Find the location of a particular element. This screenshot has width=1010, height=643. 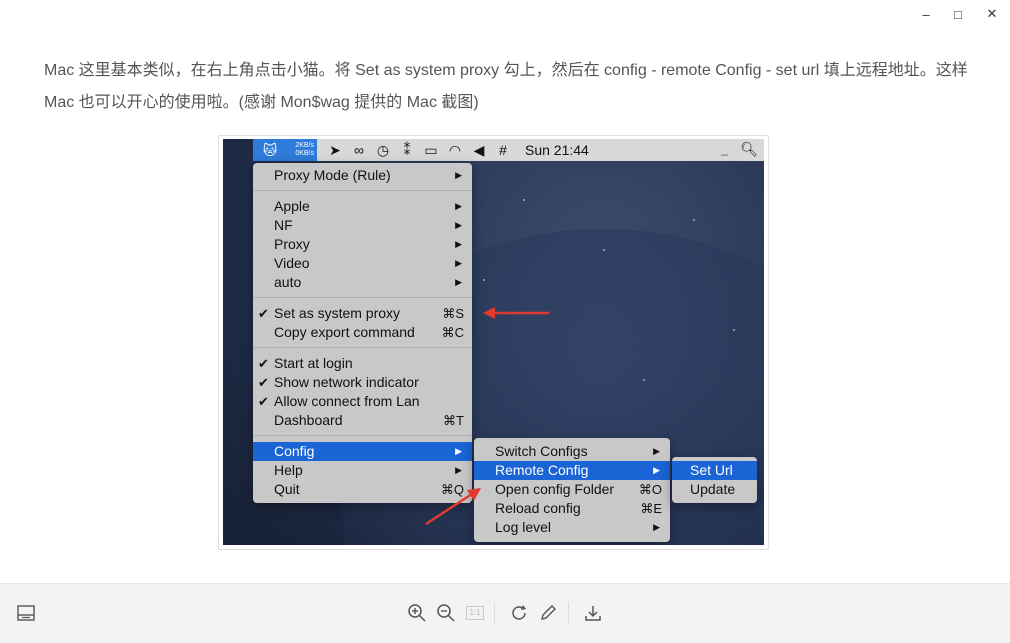

wifi-icon: ◠ is located at coordinates (455, 150).